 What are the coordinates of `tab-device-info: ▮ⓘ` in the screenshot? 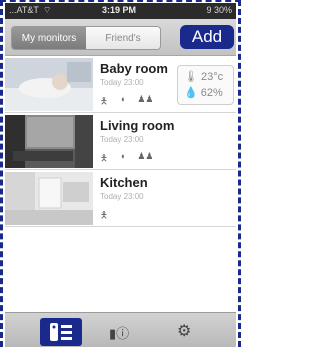 It's located at (119, 332).